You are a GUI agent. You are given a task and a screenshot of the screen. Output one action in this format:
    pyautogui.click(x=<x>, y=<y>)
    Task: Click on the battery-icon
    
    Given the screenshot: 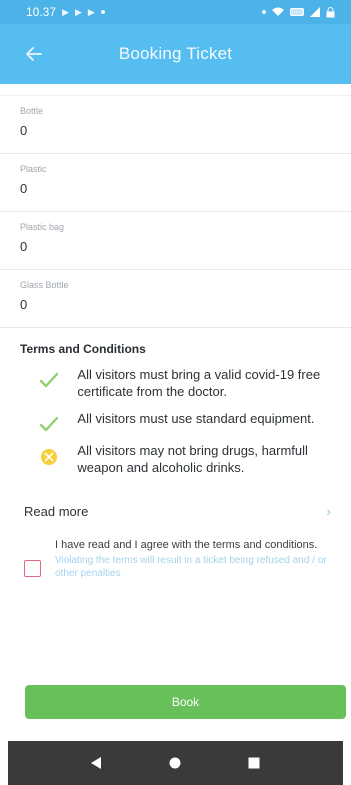 What is the action you would take?
    pyautogui.click(x=297, y=12)
    